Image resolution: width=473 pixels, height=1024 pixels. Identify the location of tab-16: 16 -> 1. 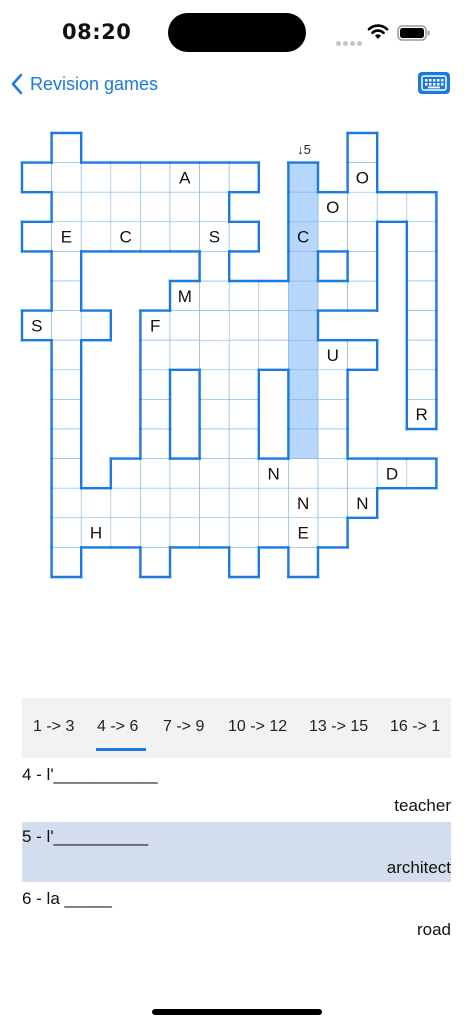
(415, 727).